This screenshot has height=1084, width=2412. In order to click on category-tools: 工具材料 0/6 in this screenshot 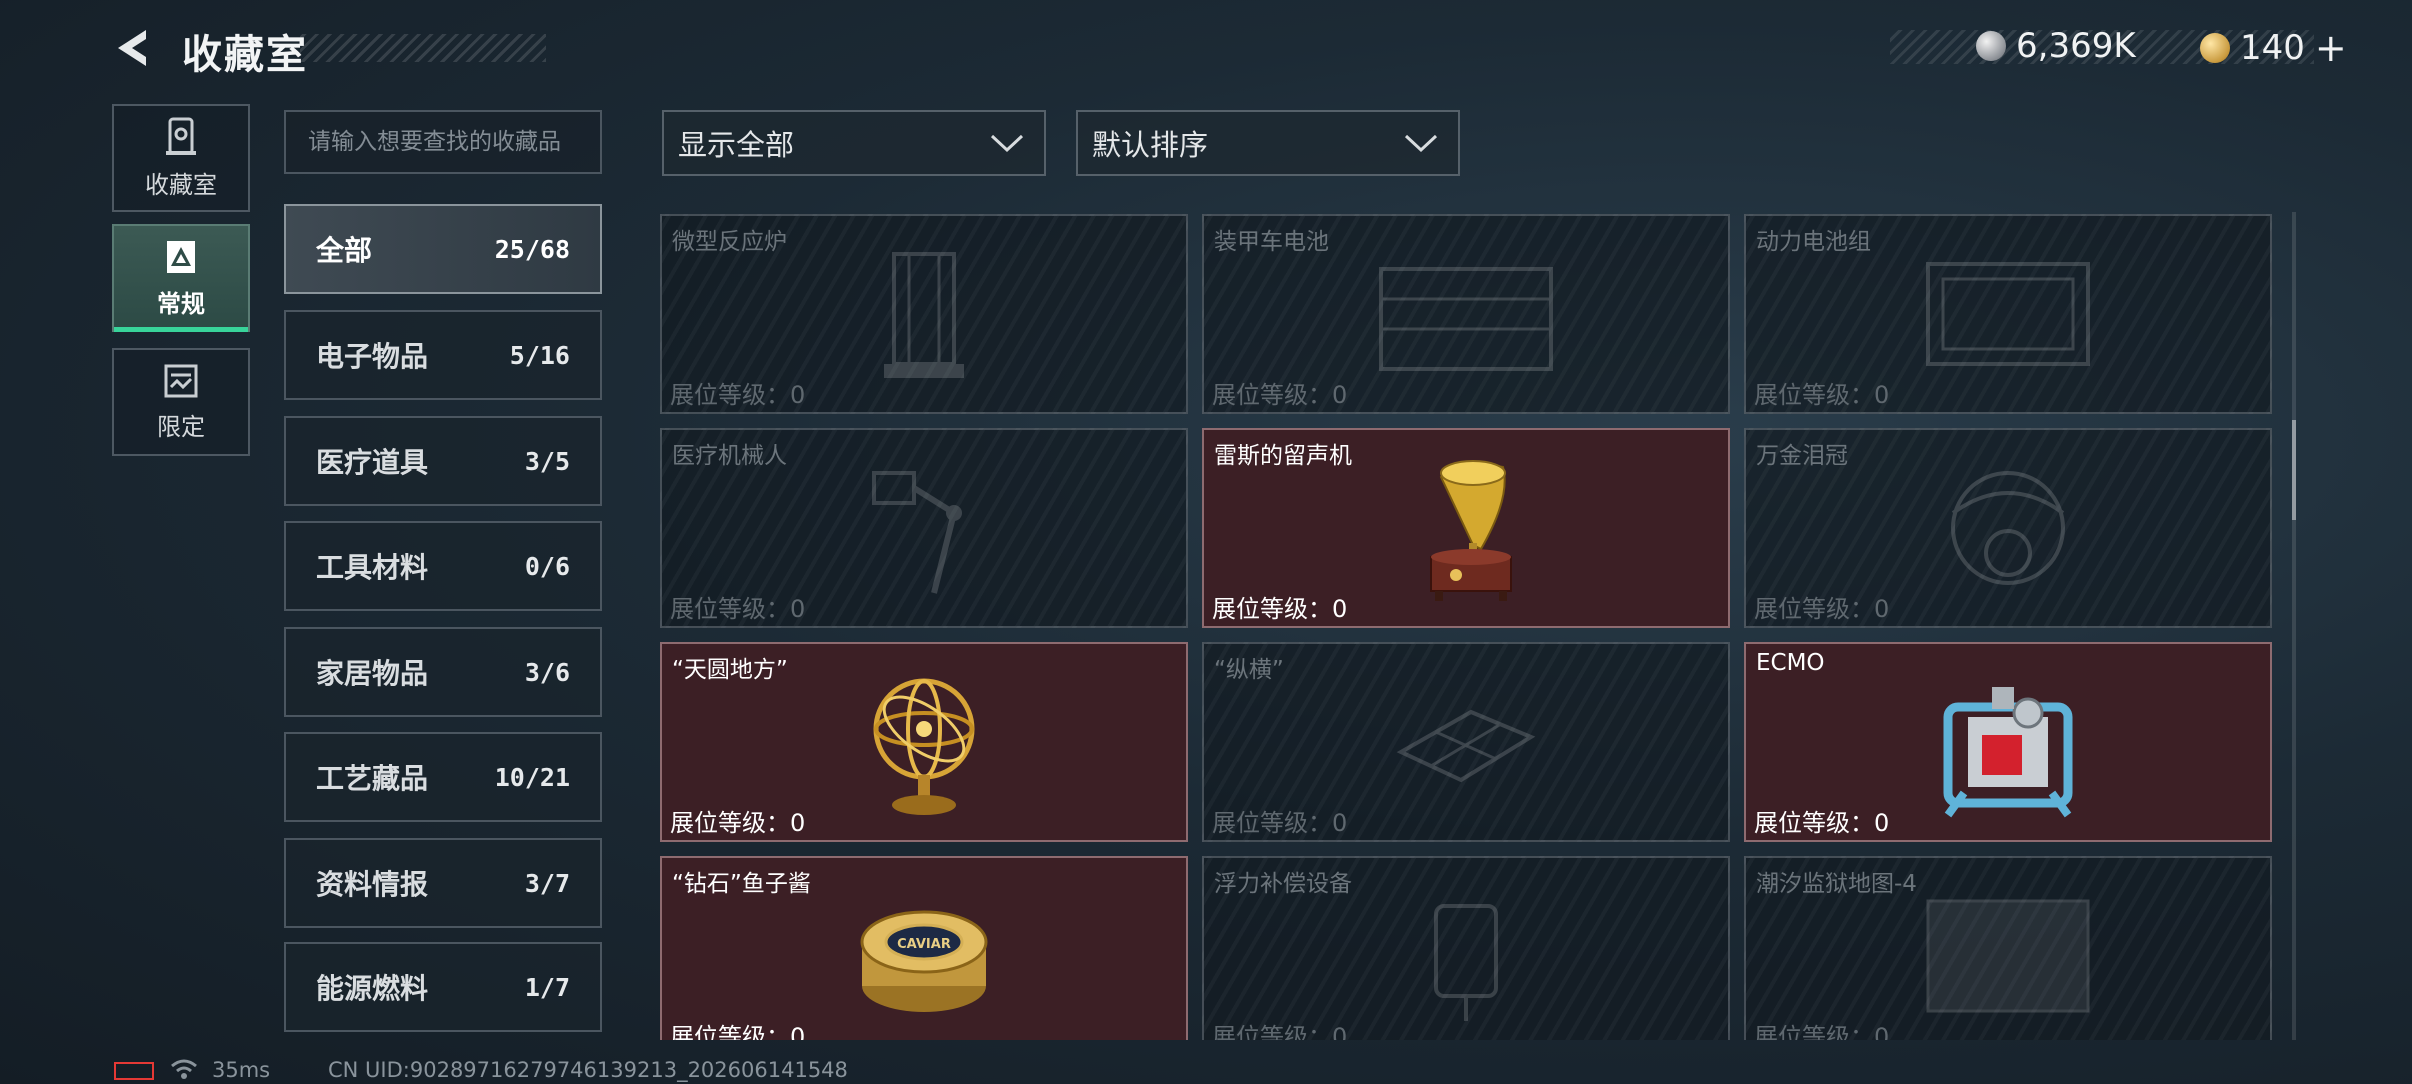, I will do `click(443, 566)`.